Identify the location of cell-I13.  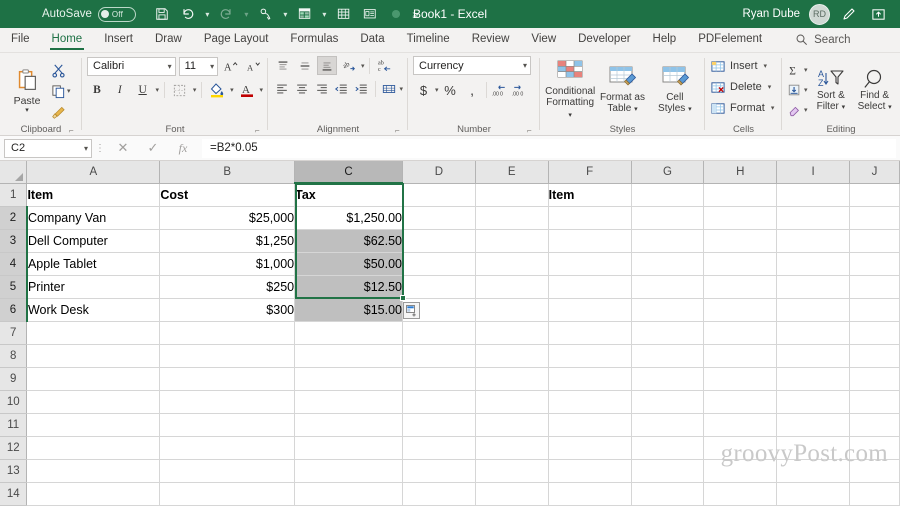
(813, 471).